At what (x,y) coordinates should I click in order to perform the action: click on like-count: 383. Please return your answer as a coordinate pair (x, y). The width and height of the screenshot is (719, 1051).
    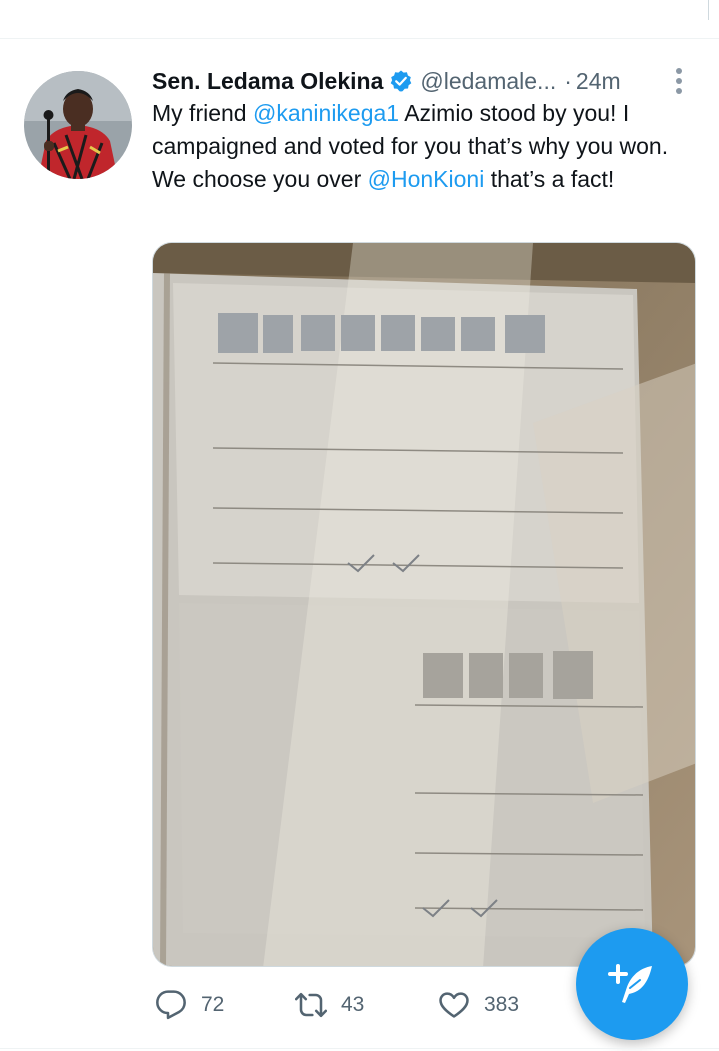
    Looking at the image, I should click on (502, 1004).